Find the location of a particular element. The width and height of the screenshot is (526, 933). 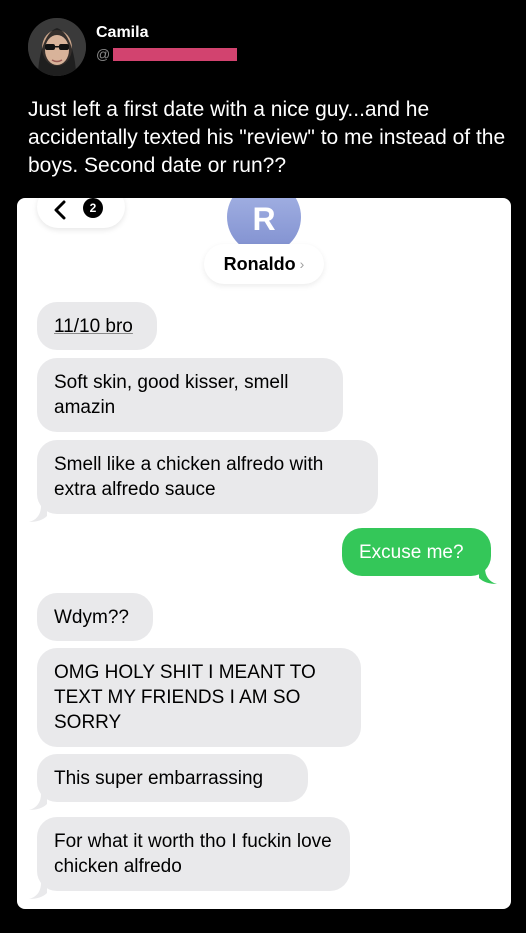

handle: @ is located at coordinates (167, 54).